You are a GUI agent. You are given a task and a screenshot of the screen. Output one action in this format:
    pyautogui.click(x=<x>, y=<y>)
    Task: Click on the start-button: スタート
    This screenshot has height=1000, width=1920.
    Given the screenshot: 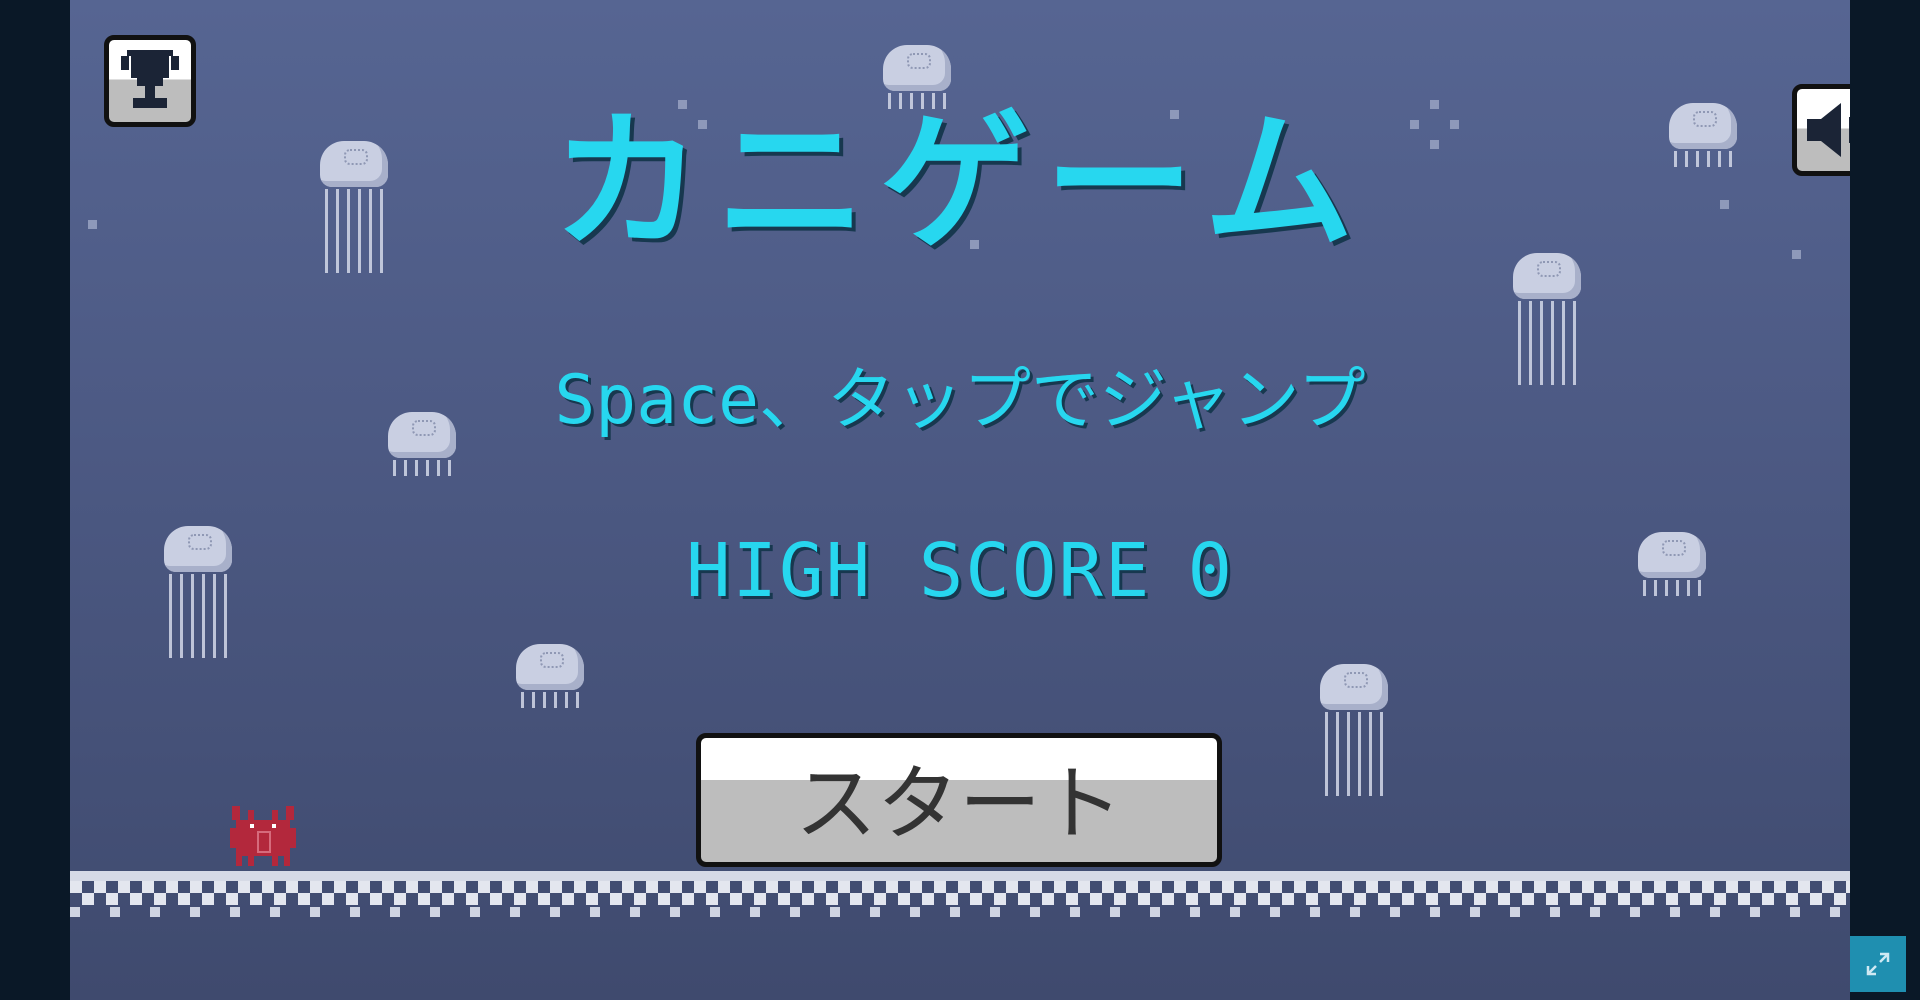 What is the action you would take?
    pyautogui.click(x=959, y=800)
    